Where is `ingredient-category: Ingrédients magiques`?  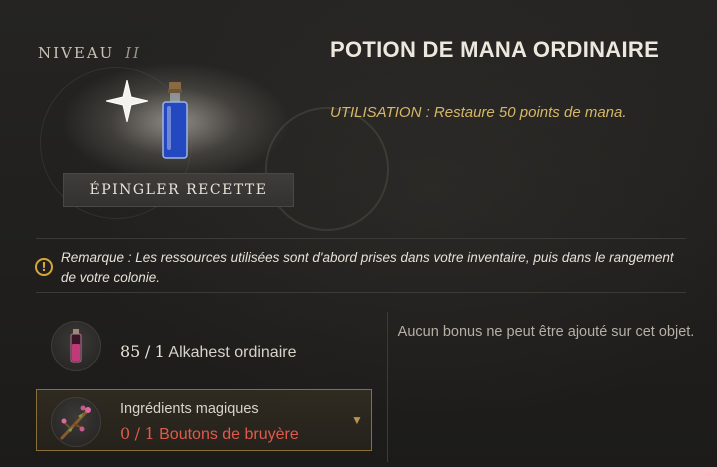 ingredient-category: Ingrédients magiques is located at coordinates (189, 409).